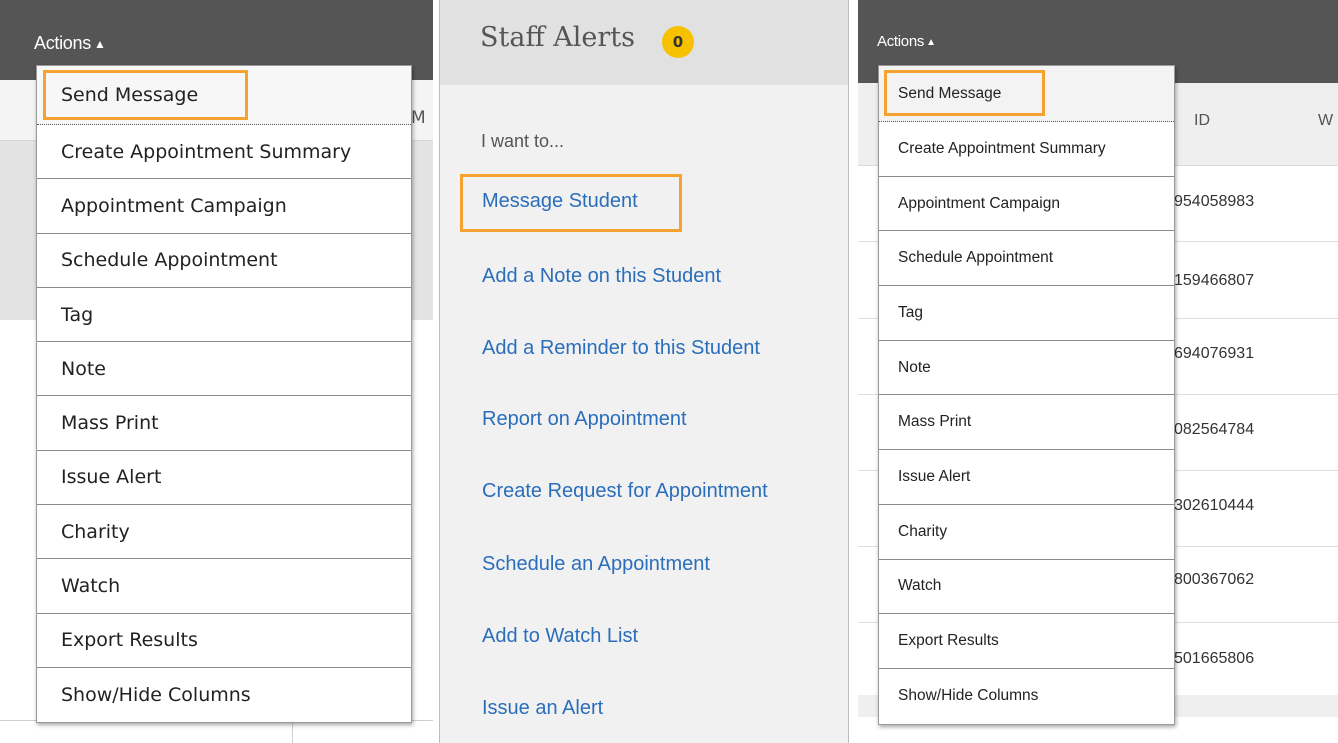  I want to click on table-cell-id: 082564784, so click(1214, 429).